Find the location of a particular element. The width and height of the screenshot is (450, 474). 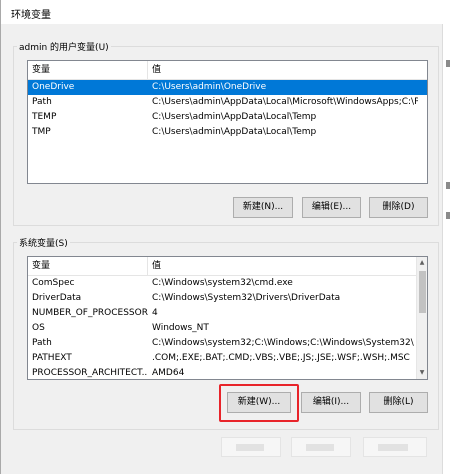

scroll-thumb is located at coordinates (422, 292).